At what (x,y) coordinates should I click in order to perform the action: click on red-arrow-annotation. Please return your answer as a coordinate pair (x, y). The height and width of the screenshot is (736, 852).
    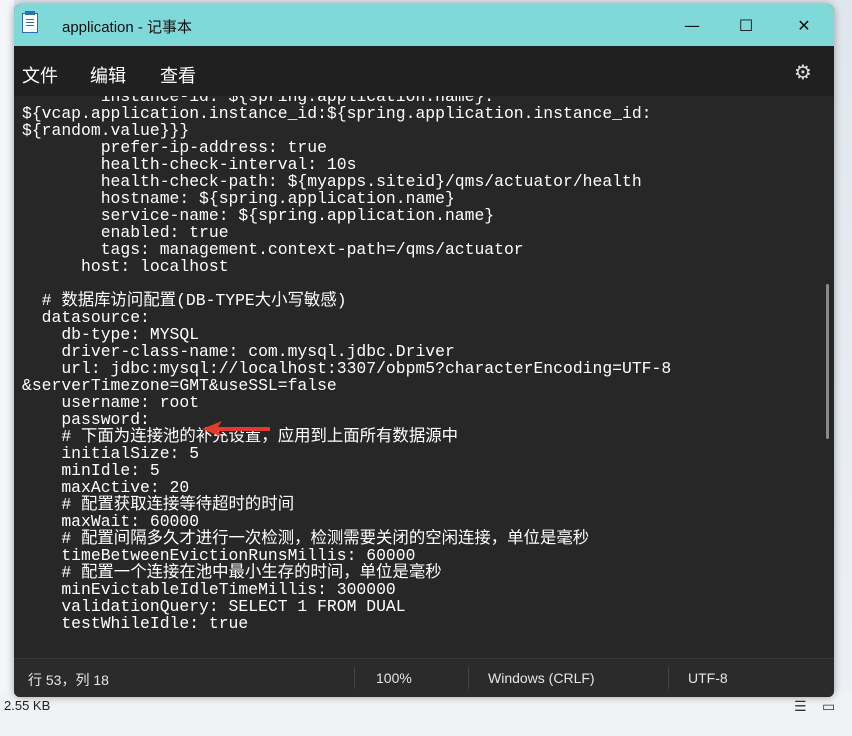
    Looking at the image, I should click on (236, 429).